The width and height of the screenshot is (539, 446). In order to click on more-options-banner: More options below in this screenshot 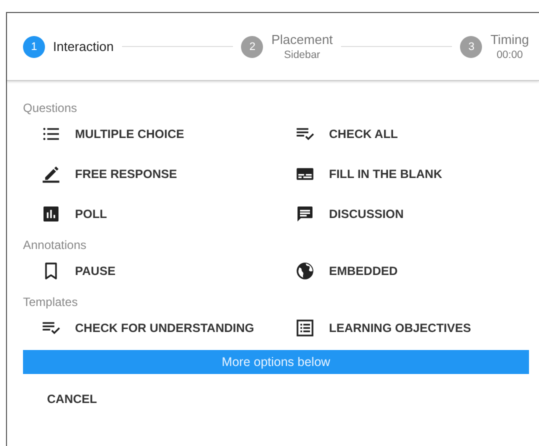, I will do `click(276, 362)`.